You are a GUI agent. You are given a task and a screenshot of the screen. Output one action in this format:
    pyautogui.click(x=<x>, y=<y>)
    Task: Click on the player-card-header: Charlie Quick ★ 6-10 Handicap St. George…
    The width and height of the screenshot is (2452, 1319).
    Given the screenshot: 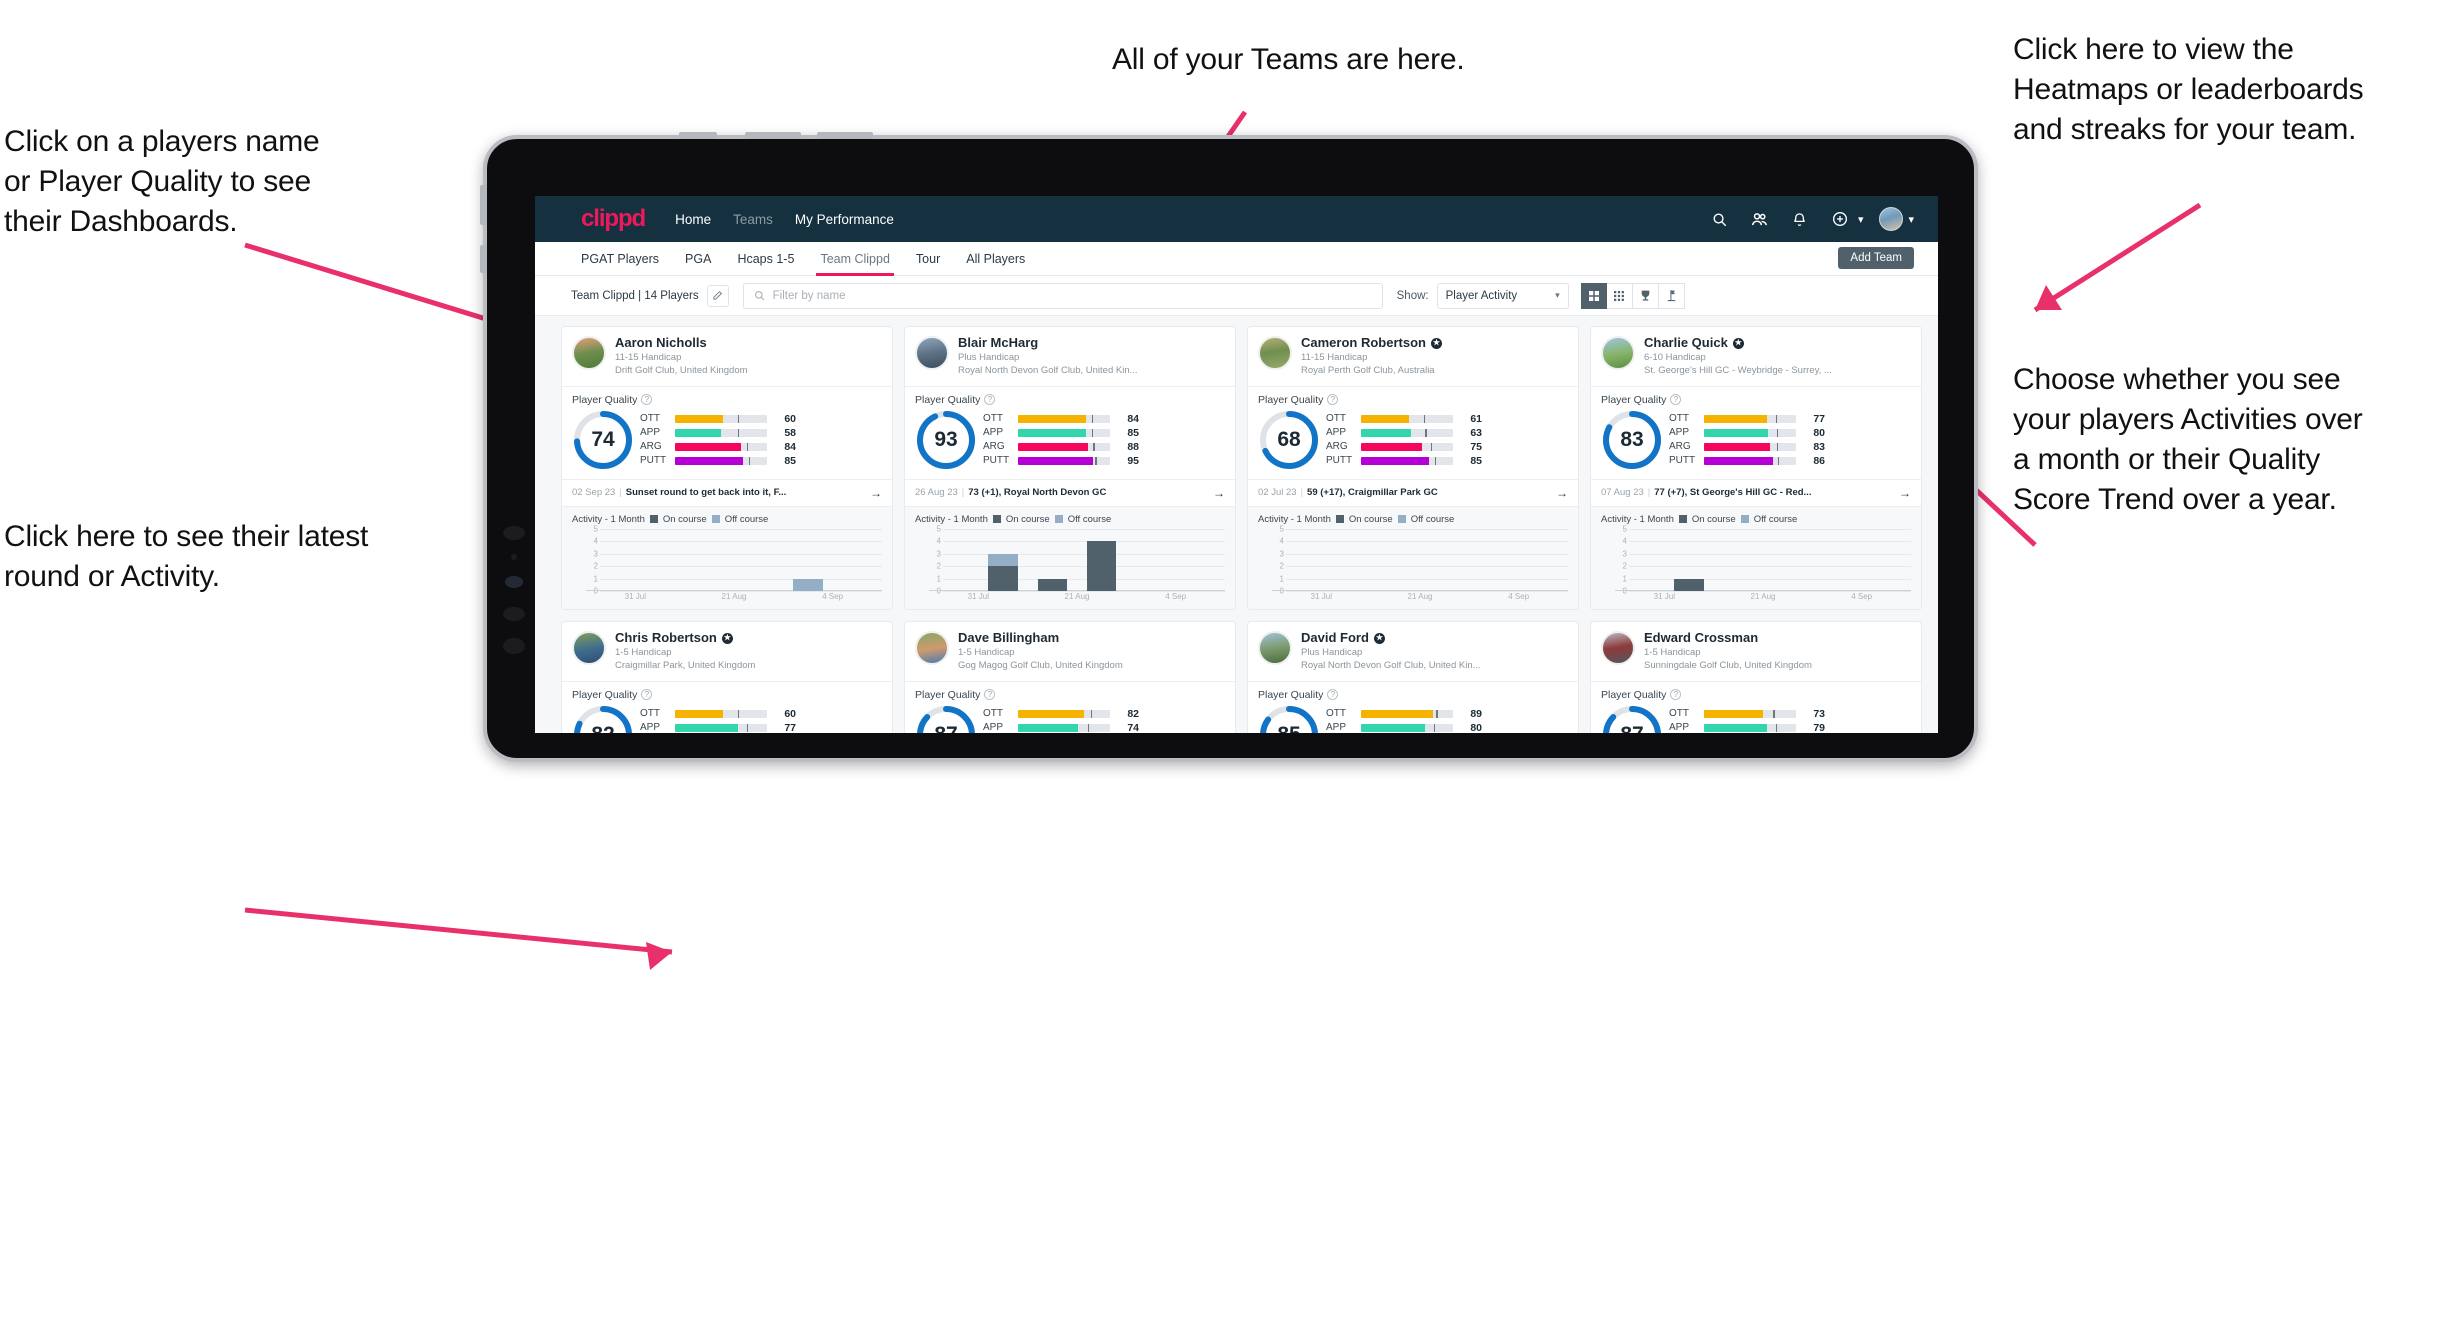 What is the action you would take?
    pyautogui.click(x=1756, y=356)
    